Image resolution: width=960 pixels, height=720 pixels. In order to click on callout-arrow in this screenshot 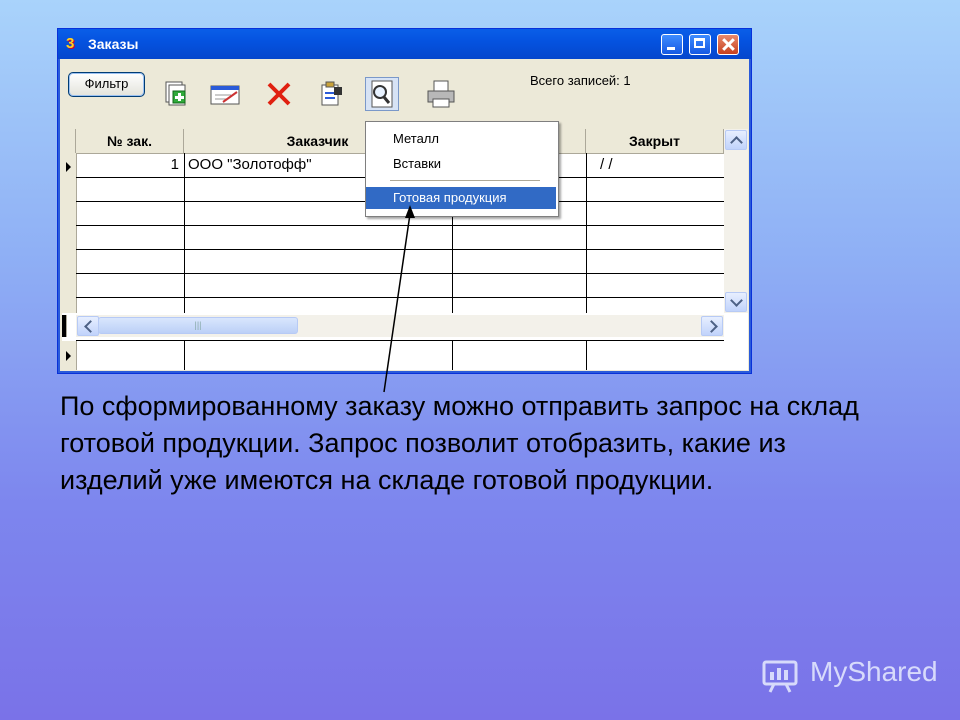, I will do `click(399, 299)`.